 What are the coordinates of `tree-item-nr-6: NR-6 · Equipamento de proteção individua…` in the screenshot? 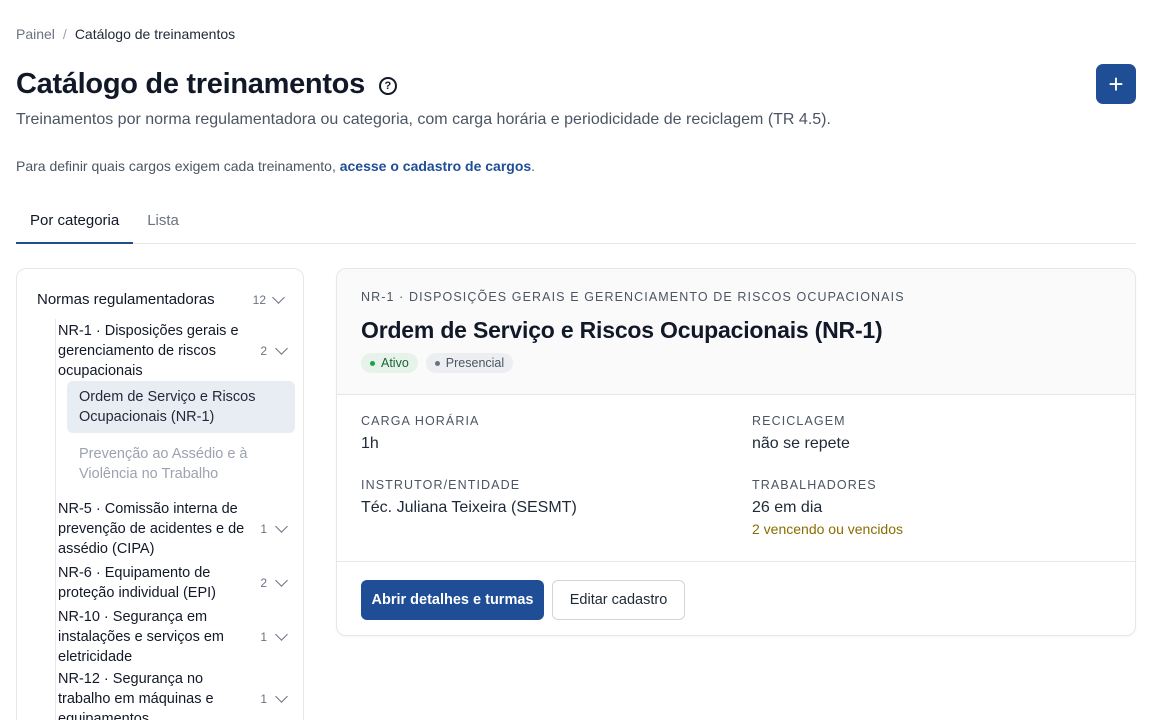 It's located at (173, 583).